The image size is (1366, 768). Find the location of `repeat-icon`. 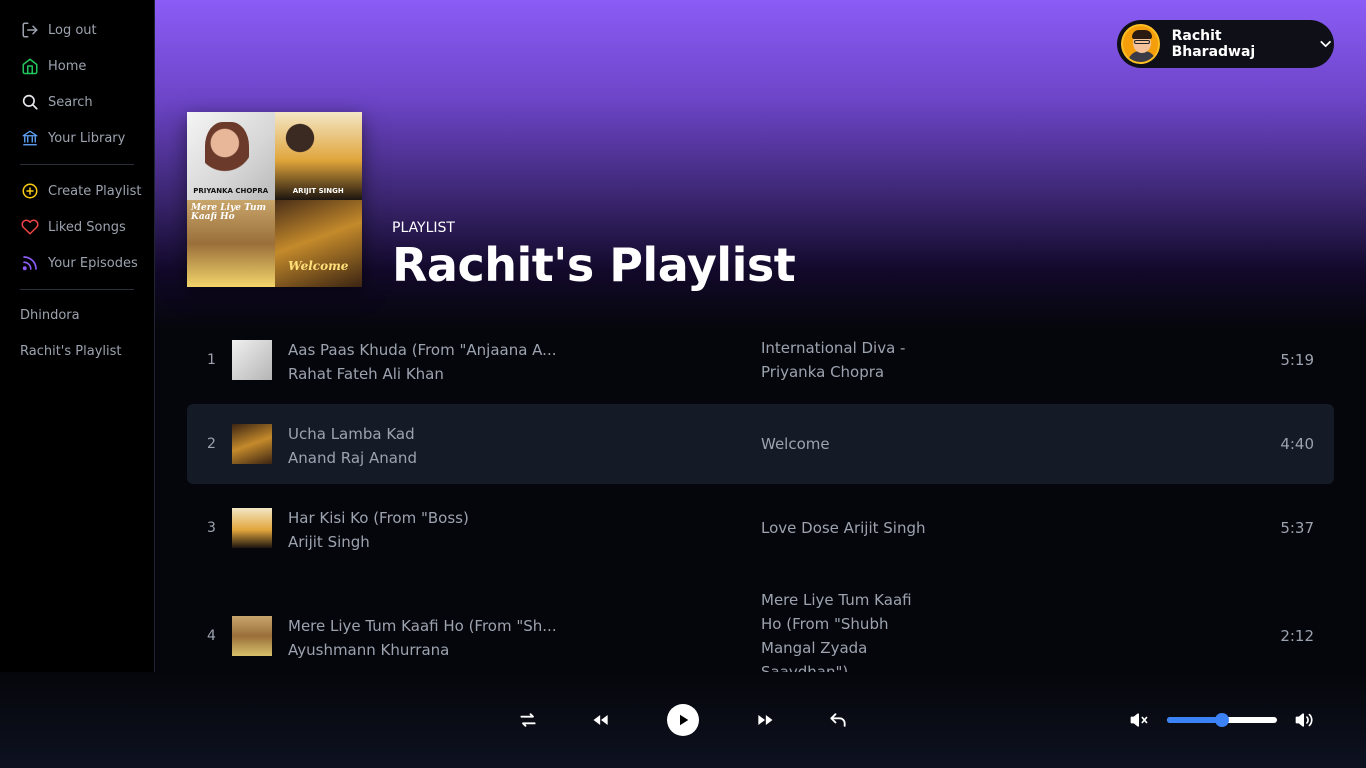

repeat-icon is located at coordinates (528, 720).